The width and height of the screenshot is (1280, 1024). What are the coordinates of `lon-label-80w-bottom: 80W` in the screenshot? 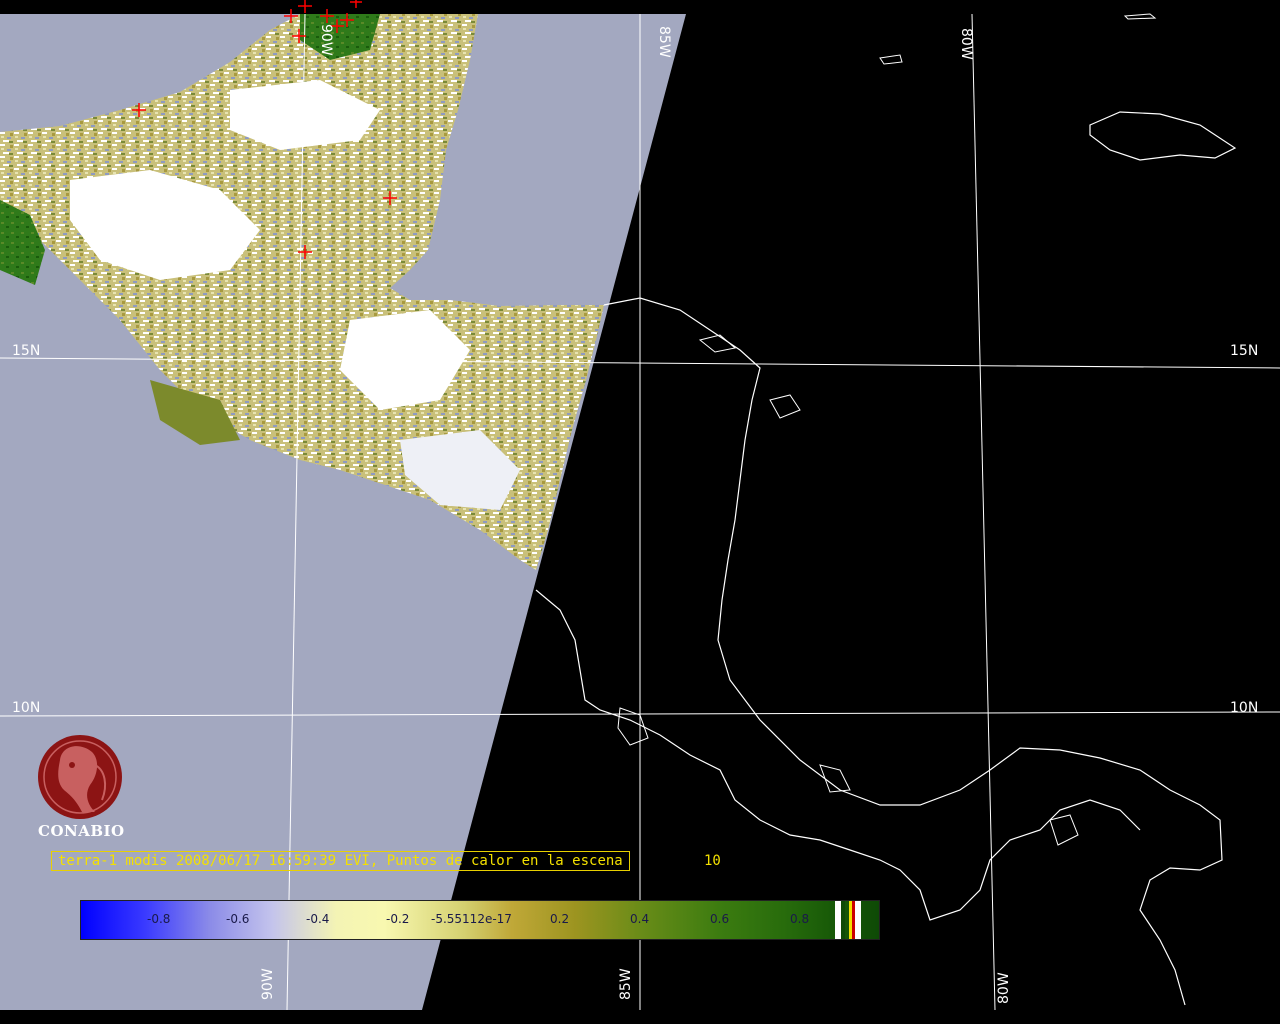 It's located at (1004, 988).